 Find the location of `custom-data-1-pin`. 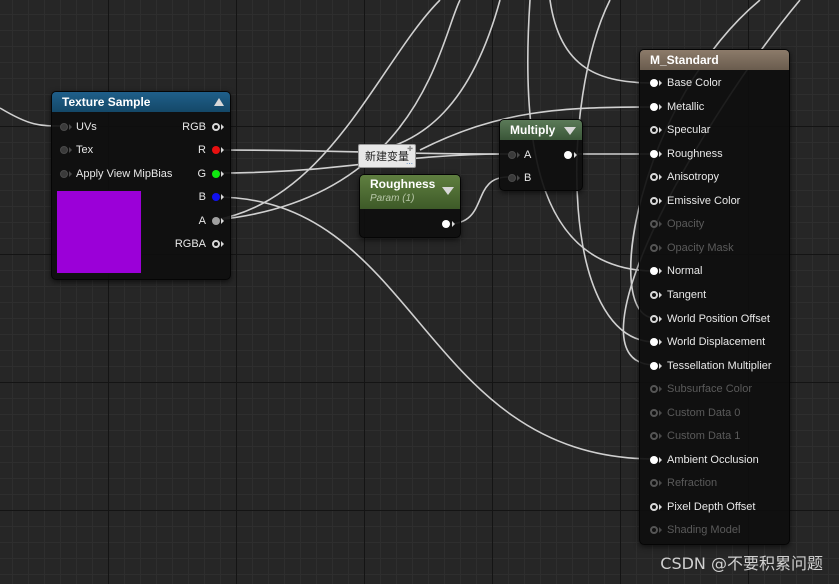

custom-data-1-pin is located at coordinates (654, 436).